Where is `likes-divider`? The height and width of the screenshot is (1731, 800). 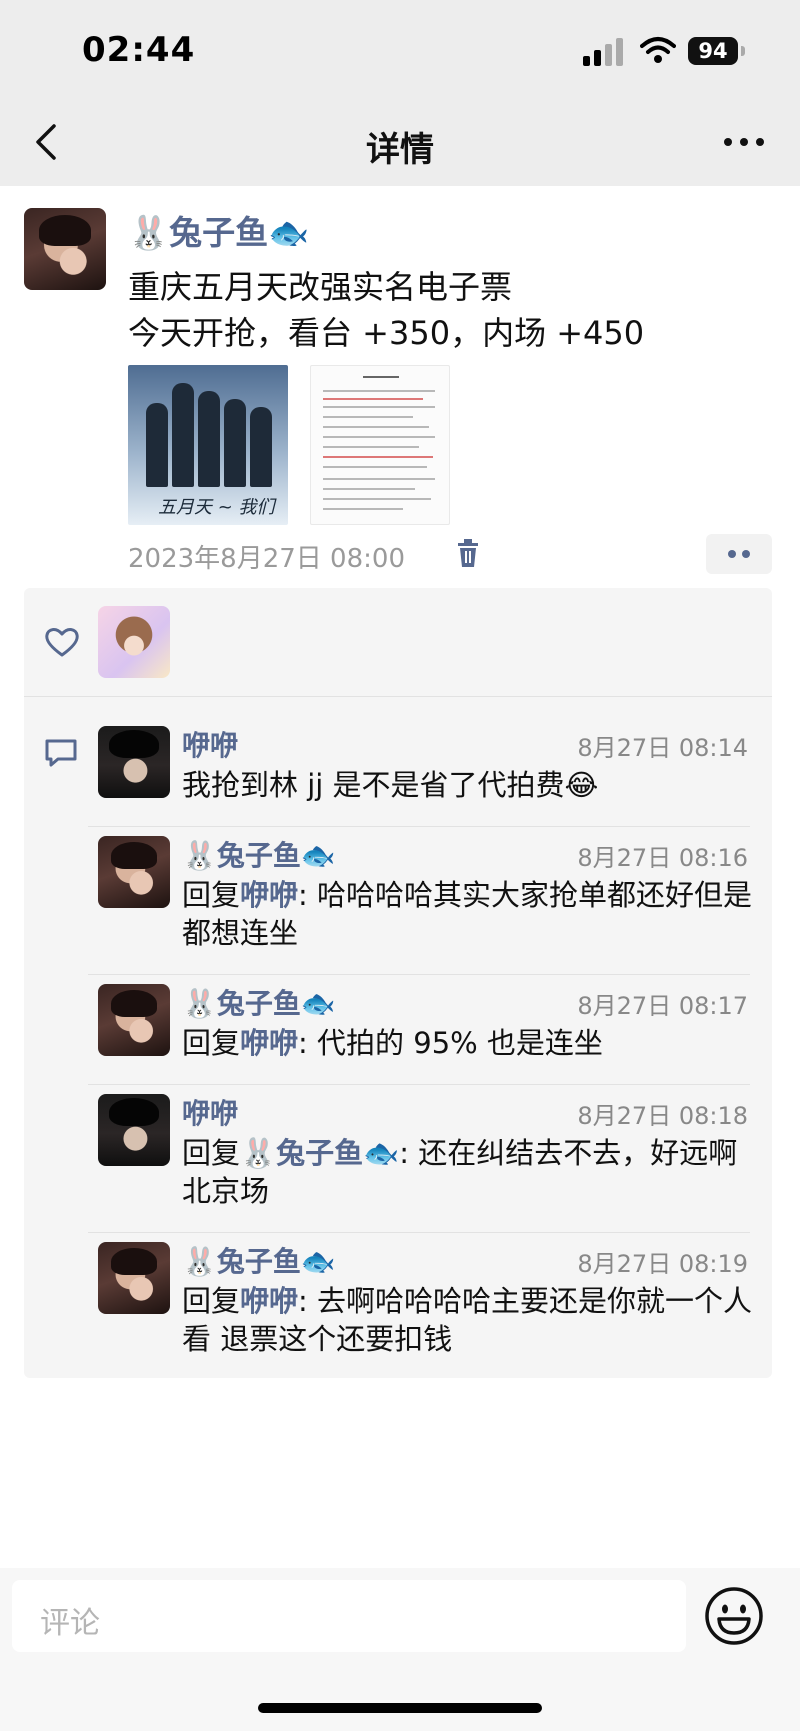 likes-divider is located at coordinates (398, 696).